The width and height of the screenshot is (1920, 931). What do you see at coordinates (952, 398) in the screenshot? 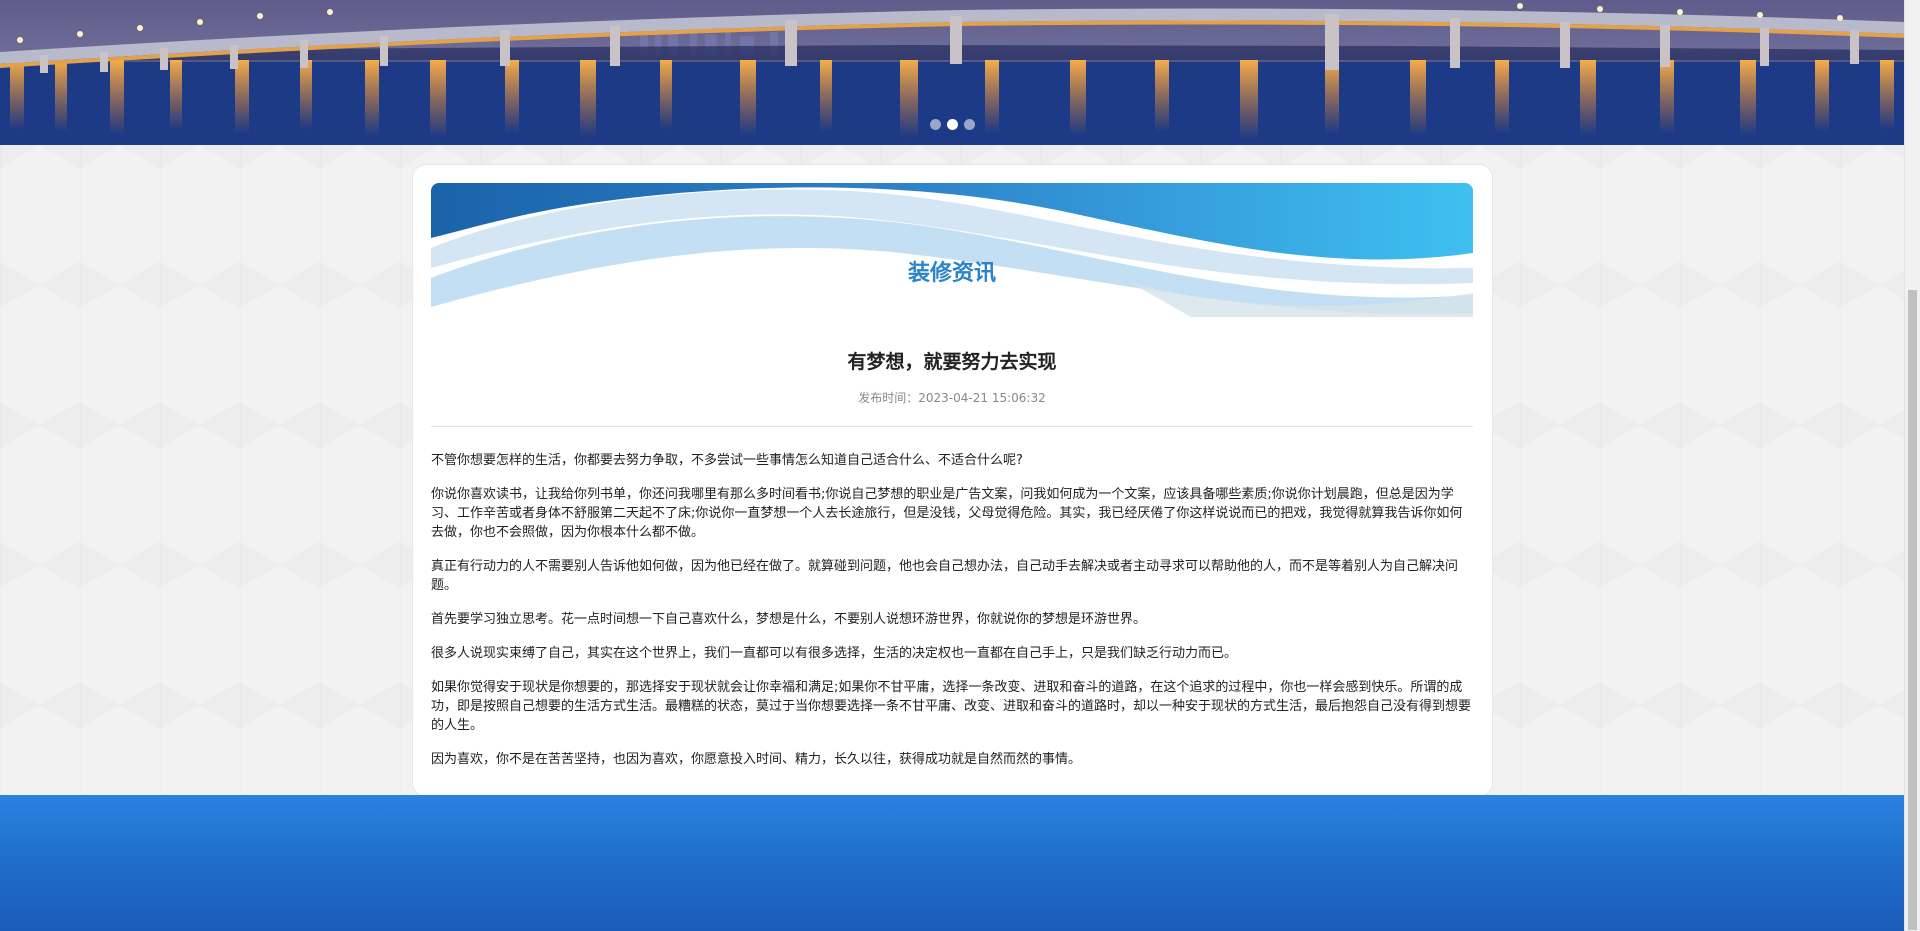
I see `publish-time: 发布时间：2023-04-21 15:06:32` at bounding box center [952, 398].